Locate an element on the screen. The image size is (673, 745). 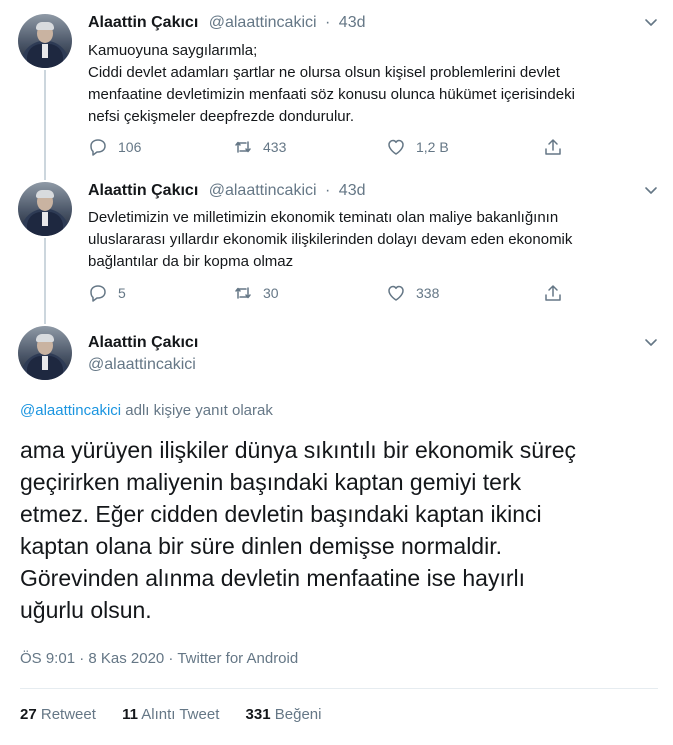
reply-to-link: @alaattincakici is located at coordinates (70, 410).